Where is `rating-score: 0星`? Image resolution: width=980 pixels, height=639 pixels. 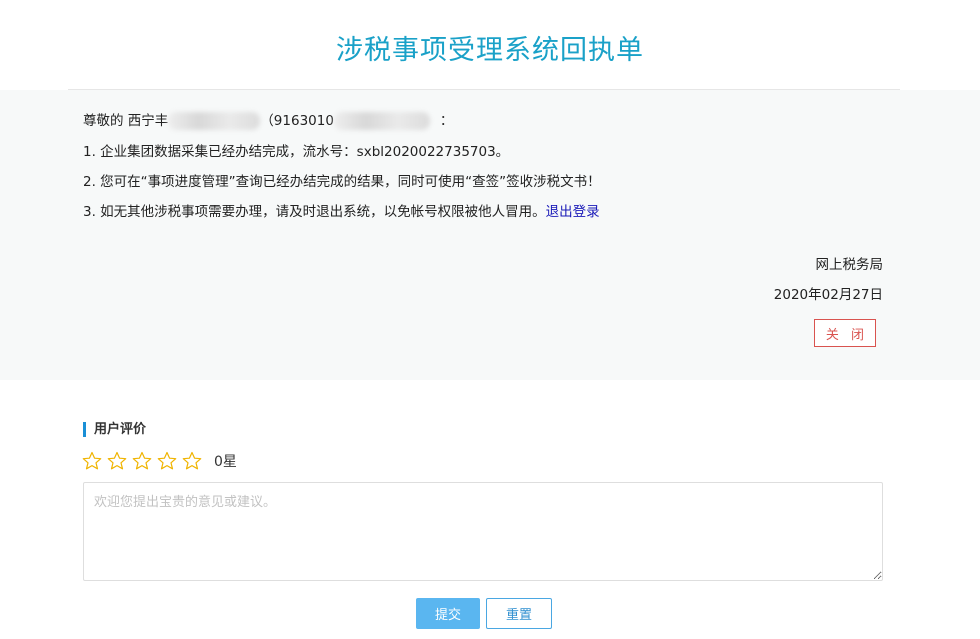
rating-score: 0星 is located at coordinates (225, 462).